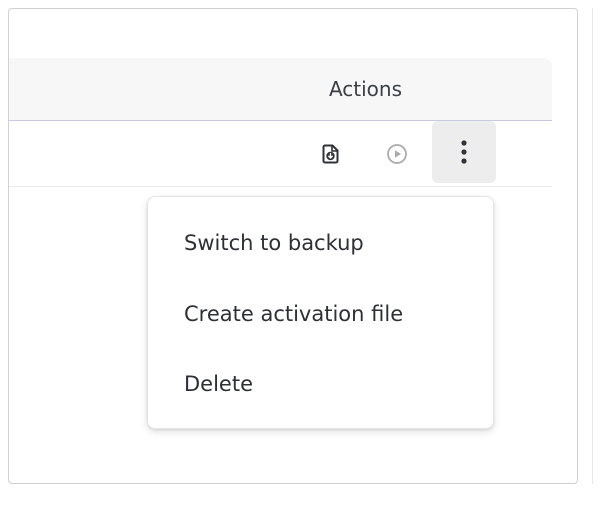 The width and height of the screenshot is (613, 513). I want to click on menu-item-create-activation-file: Create activation file, so click(320, 314).